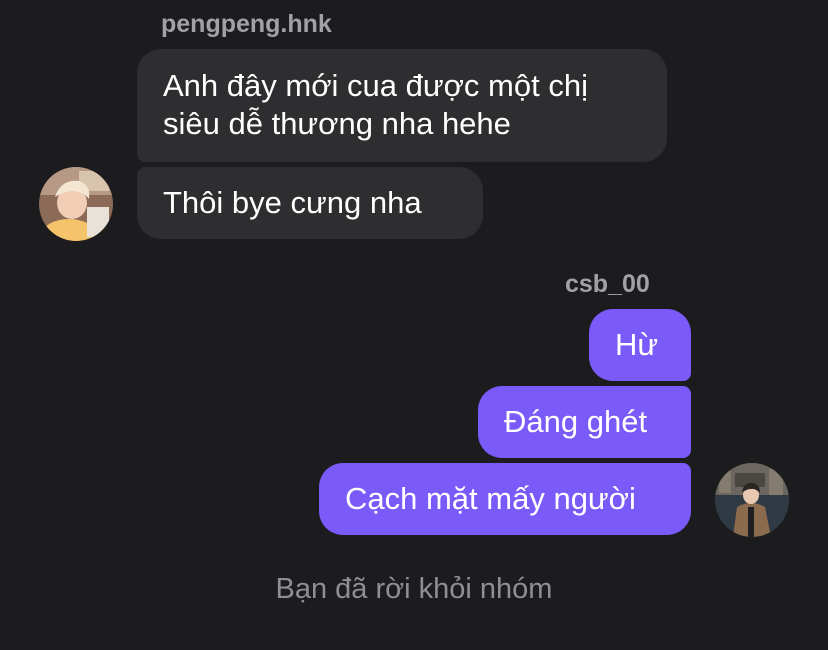  I want to click on message-text: Đáng ghét, so click(576, 421).